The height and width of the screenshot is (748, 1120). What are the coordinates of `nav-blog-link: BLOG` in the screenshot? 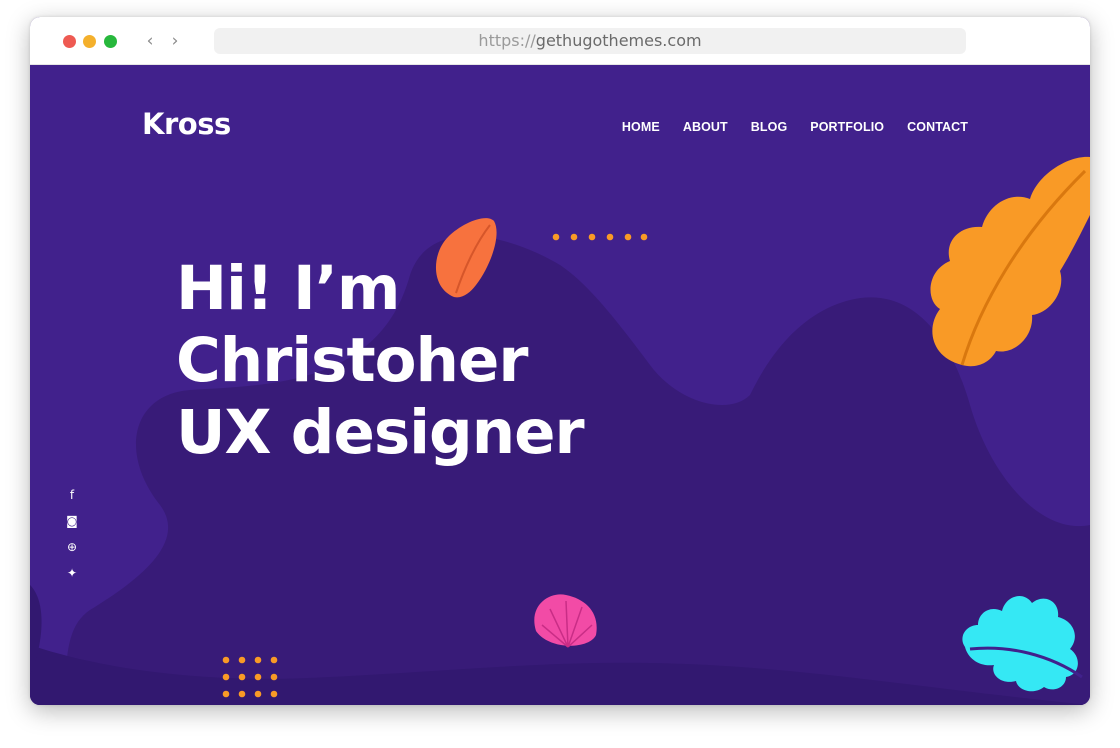 It's located at (769, 127).